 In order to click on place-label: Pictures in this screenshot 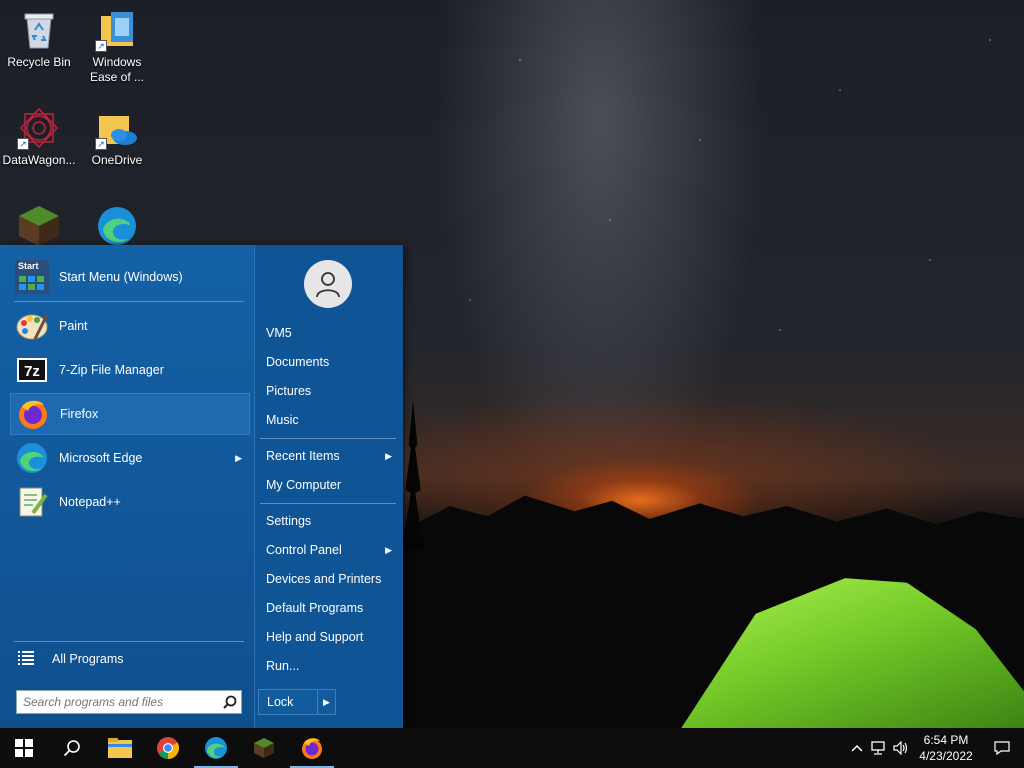, I will do `click(289, 391)`.